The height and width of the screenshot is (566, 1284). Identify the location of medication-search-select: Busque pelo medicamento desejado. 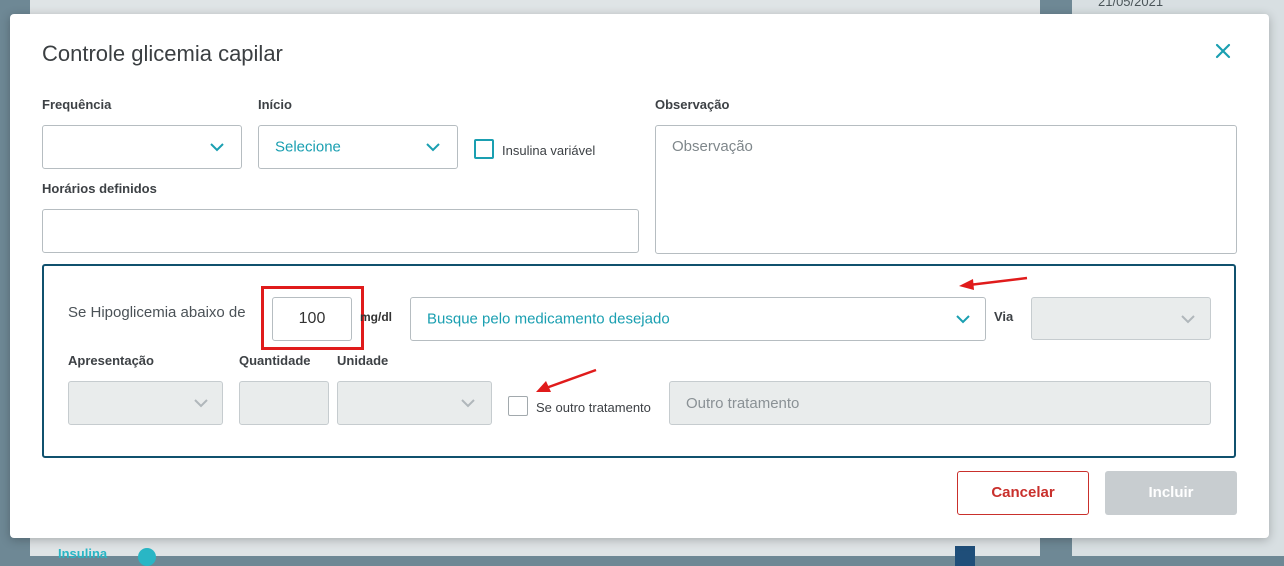
(698, 319).